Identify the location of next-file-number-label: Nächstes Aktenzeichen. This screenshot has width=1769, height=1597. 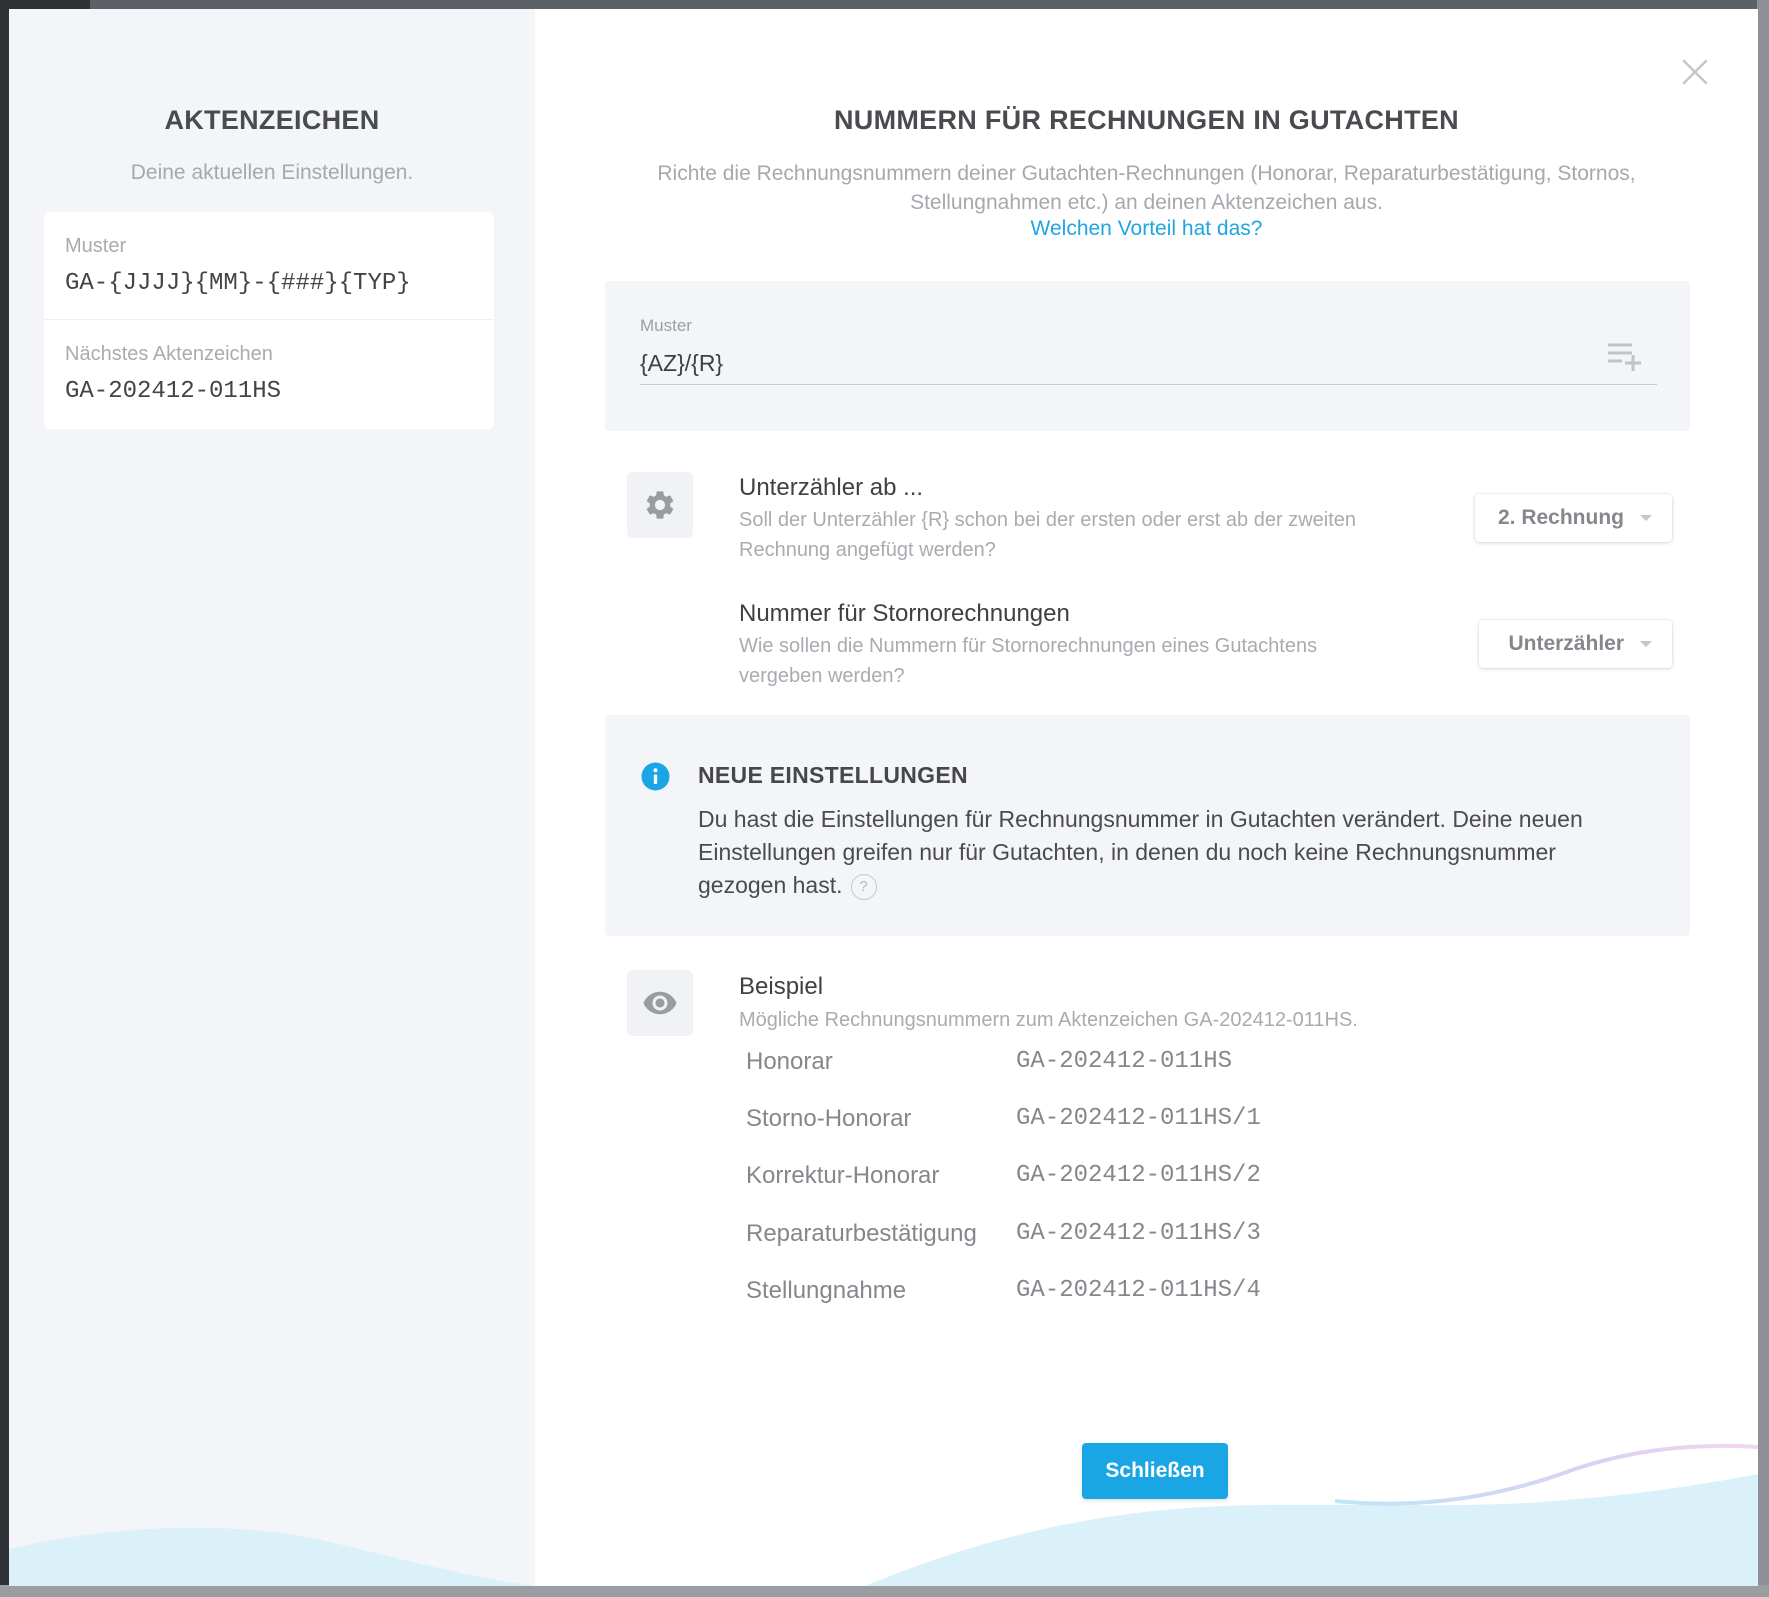
(169, 354).